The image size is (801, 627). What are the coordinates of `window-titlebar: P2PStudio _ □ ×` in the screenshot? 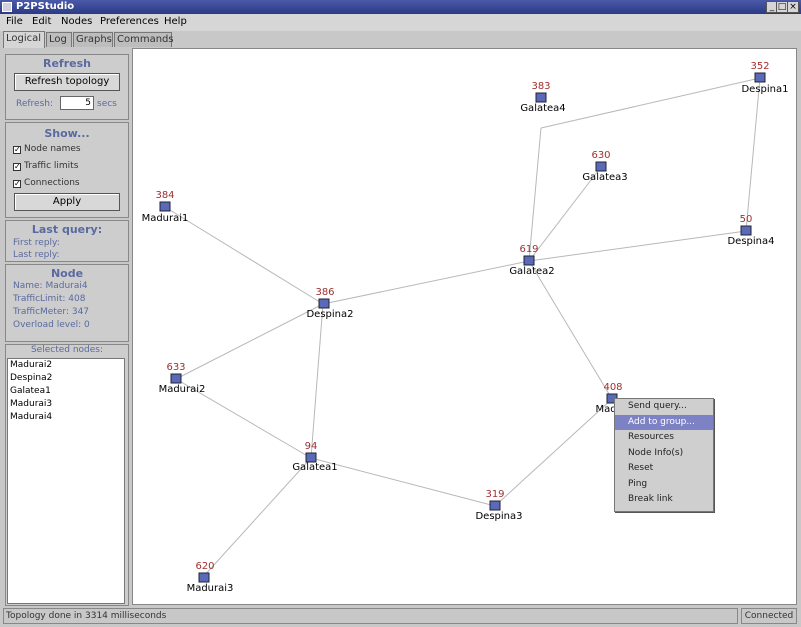 It's located at (400, 7).